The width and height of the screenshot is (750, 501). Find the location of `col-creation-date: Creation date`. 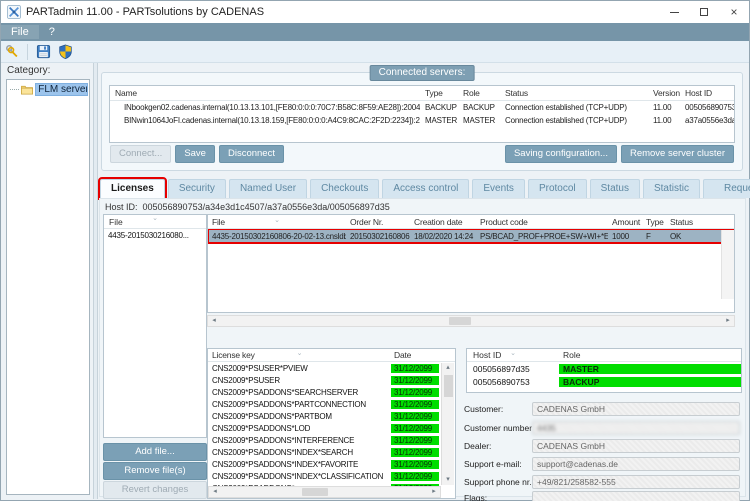

col-creation-date: Creation date is located at coordinates (443, 222).